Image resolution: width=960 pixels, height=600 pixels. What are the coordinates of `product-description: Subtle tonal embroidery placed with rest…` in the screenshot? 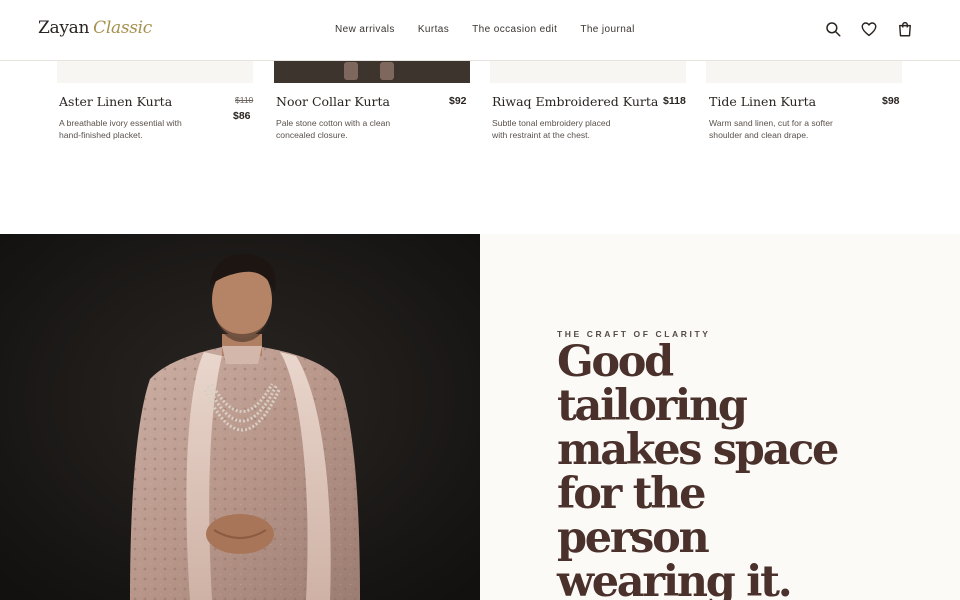 It's located at (551, 129).